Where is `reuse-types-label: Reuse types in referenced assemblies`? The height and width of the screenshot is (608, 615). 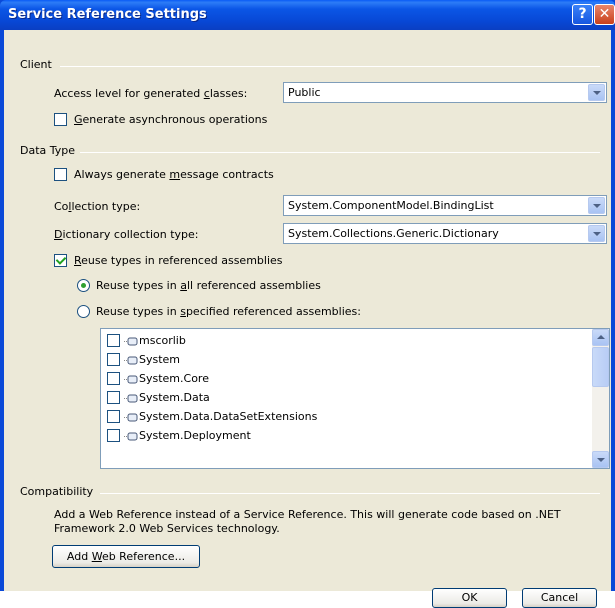 reuse-types-label: Reuse types in referenced assemblies is located at coordinates (178, 260).